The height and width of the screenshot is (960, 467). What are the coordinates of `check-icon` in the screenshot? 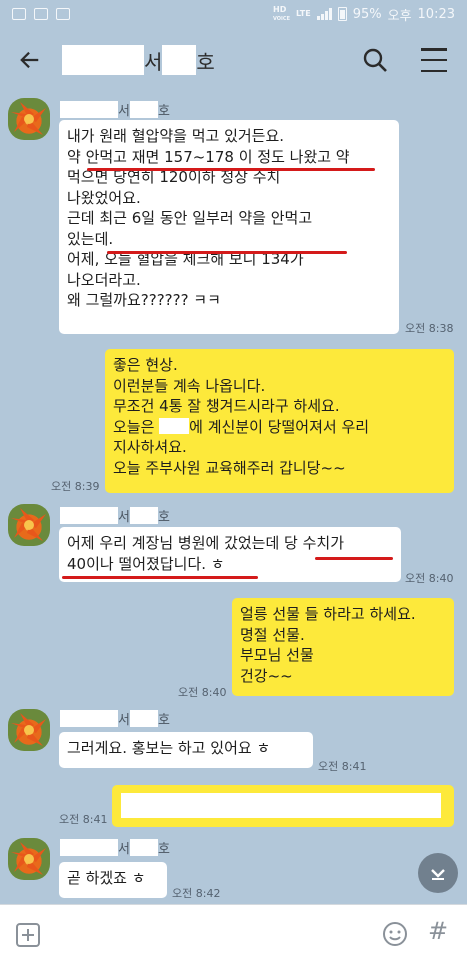 It's located at (63, 14).